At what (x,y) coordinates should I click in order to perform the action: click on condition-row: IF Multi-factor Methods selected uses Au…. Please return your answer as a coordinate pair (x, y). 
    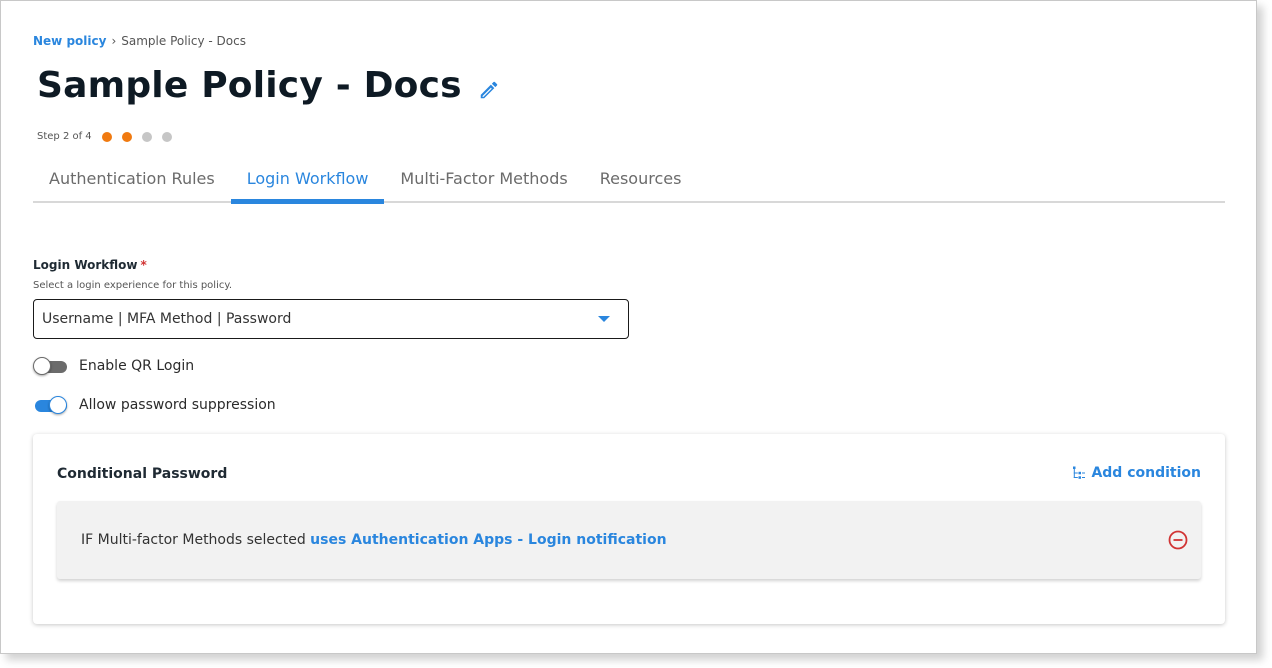
    Looking at the image, I should click on (629, 540).